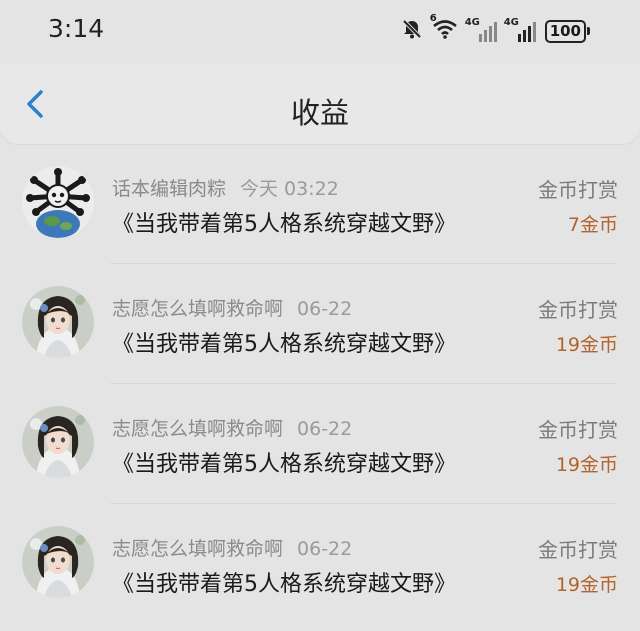  What do you see at coordinates (444, 28) in the screenshot?
I see `wifi-icon: 6` at bounding box center [444, 28].